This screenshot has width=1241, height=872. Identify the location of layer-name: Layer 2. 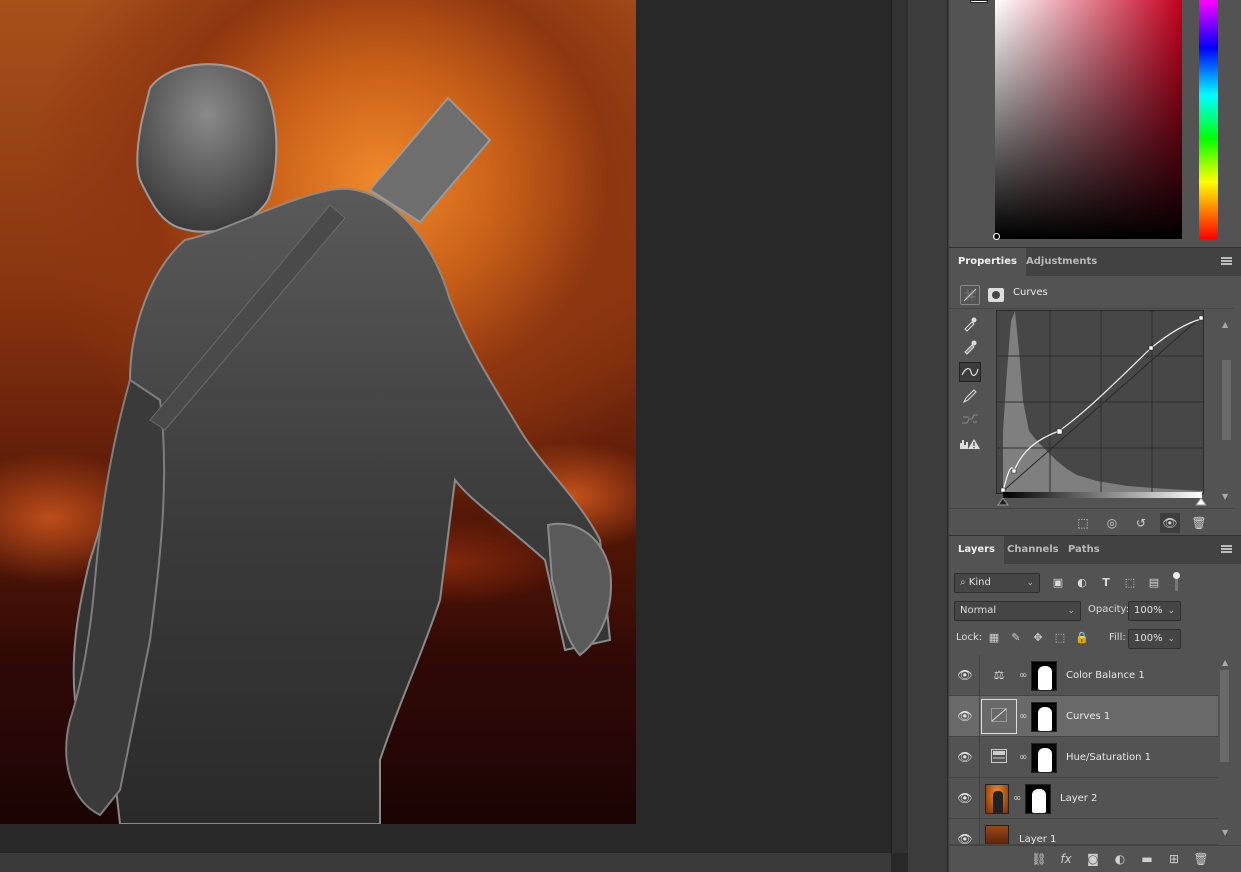
(1078, 798).